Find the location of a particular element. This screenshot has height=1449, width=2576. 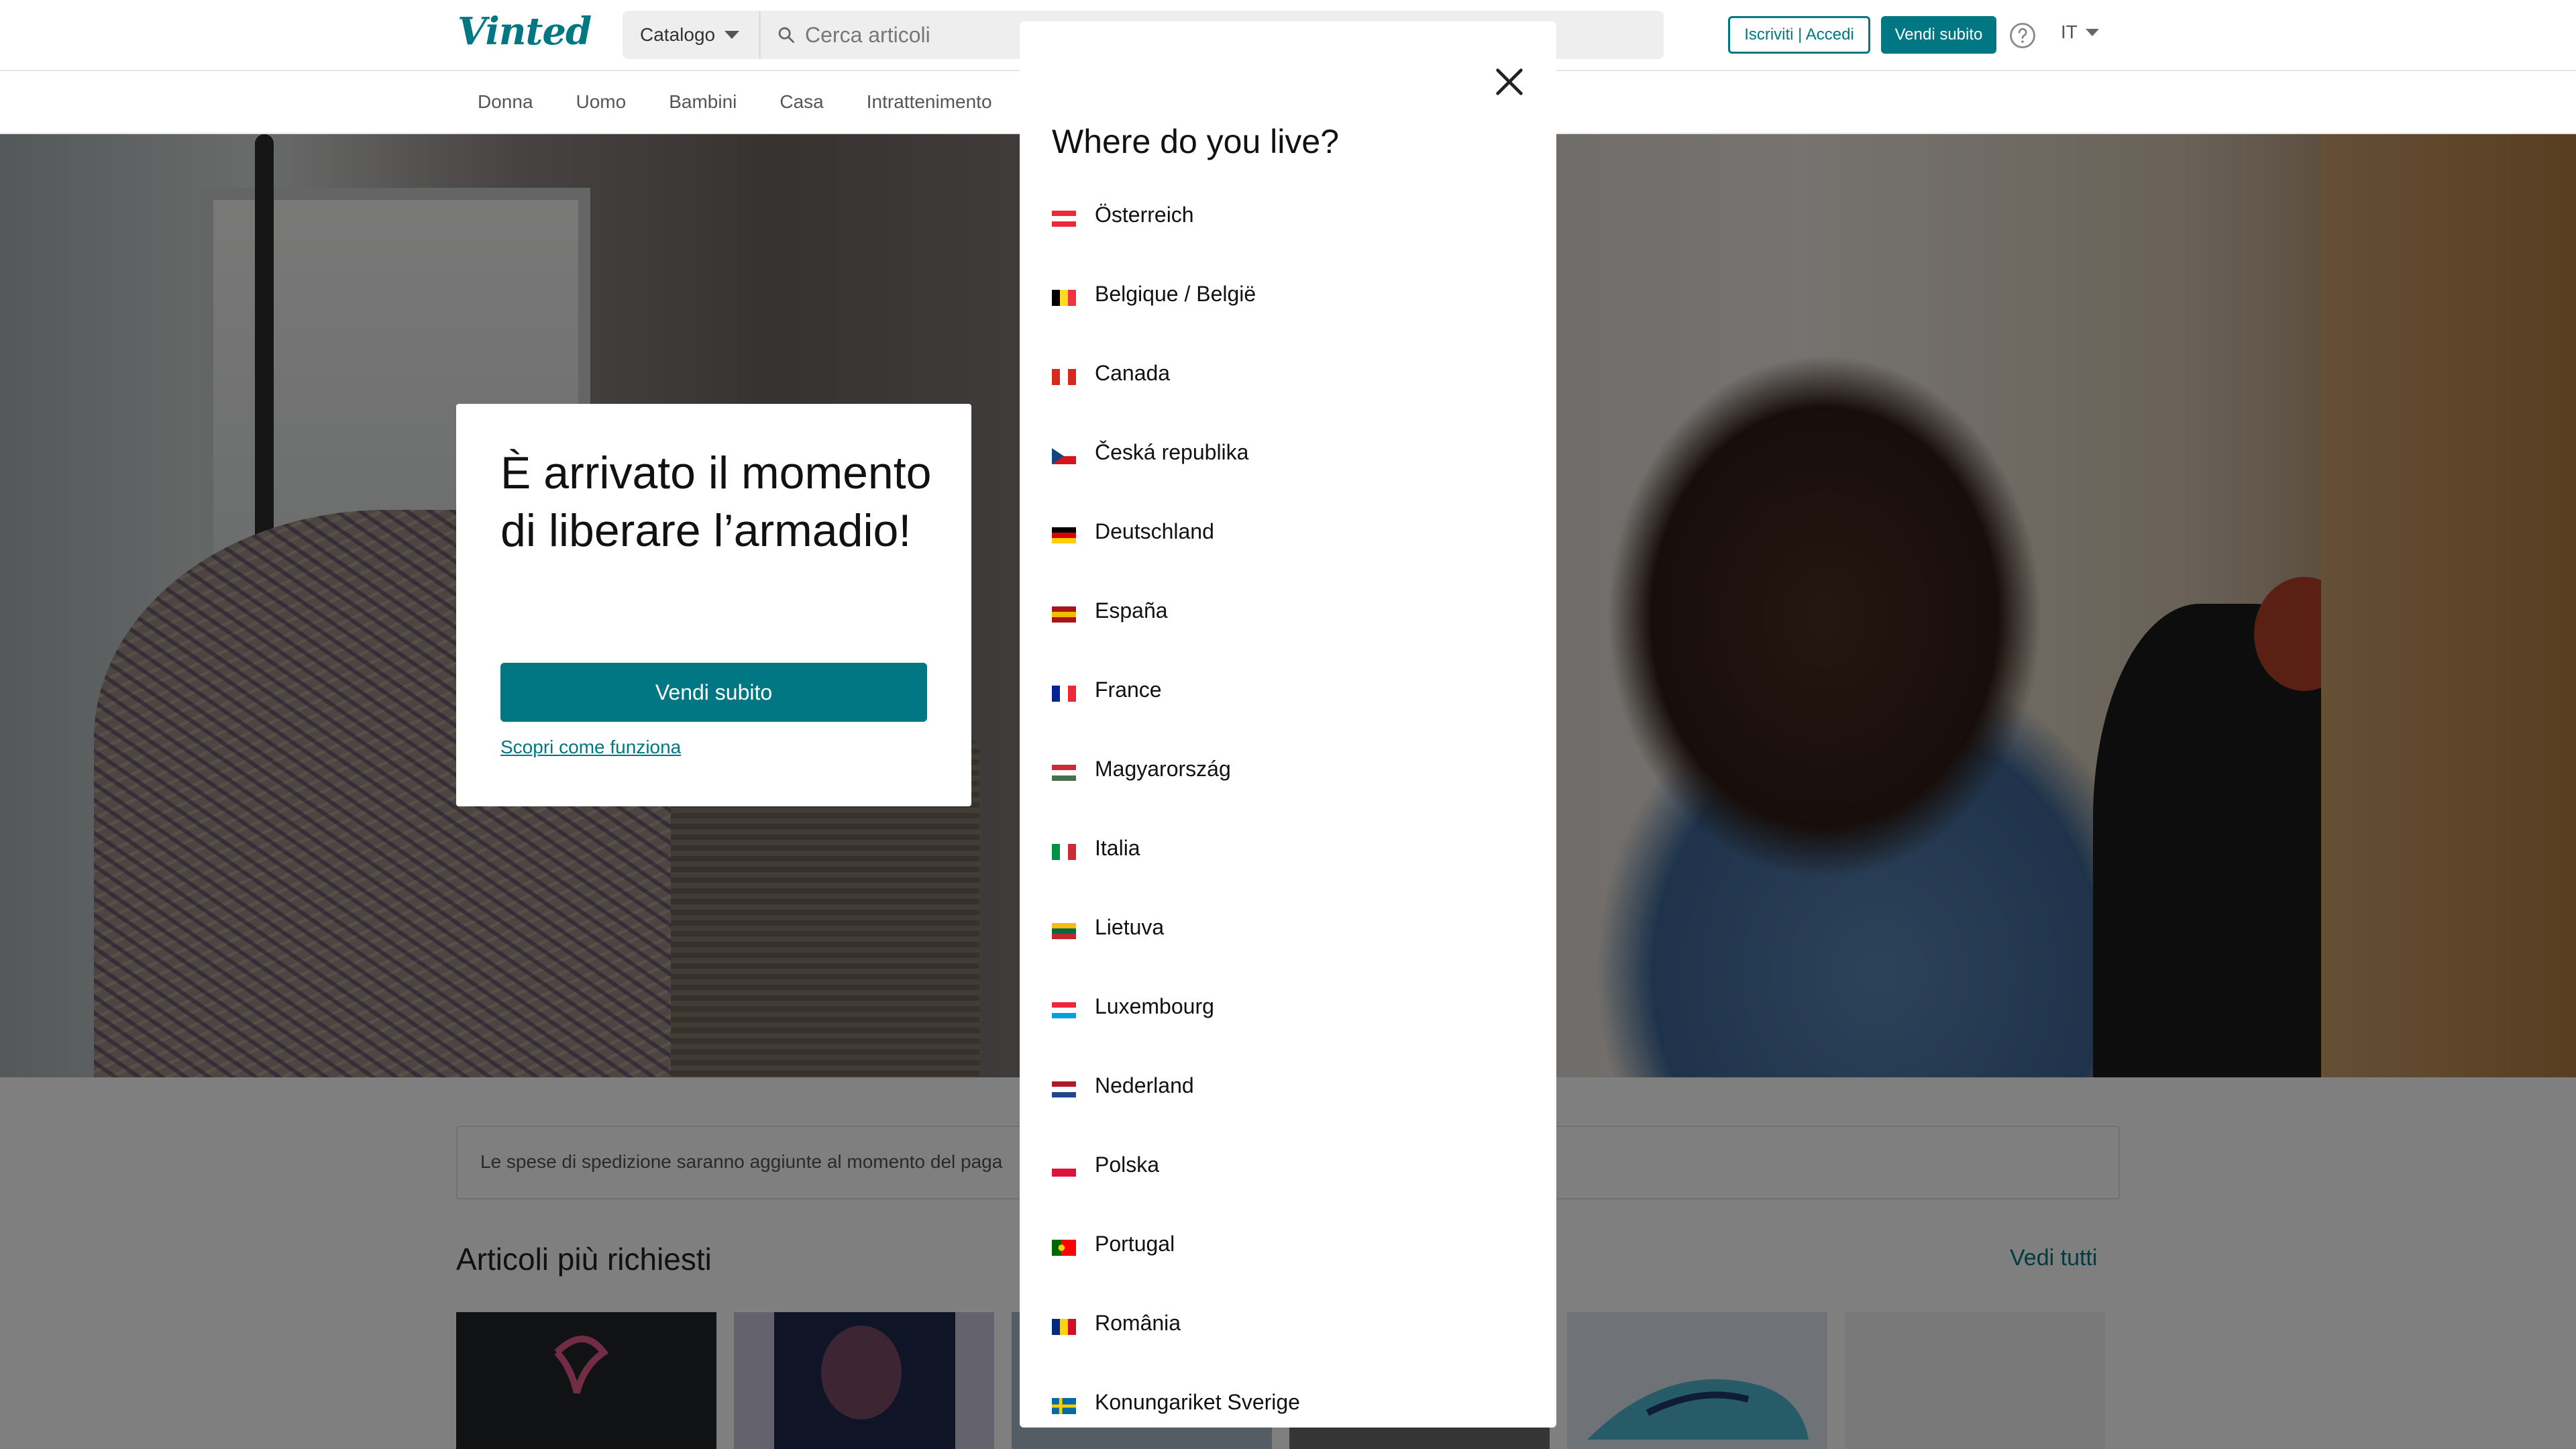

help-icon is located at coordinates (2022, 35).